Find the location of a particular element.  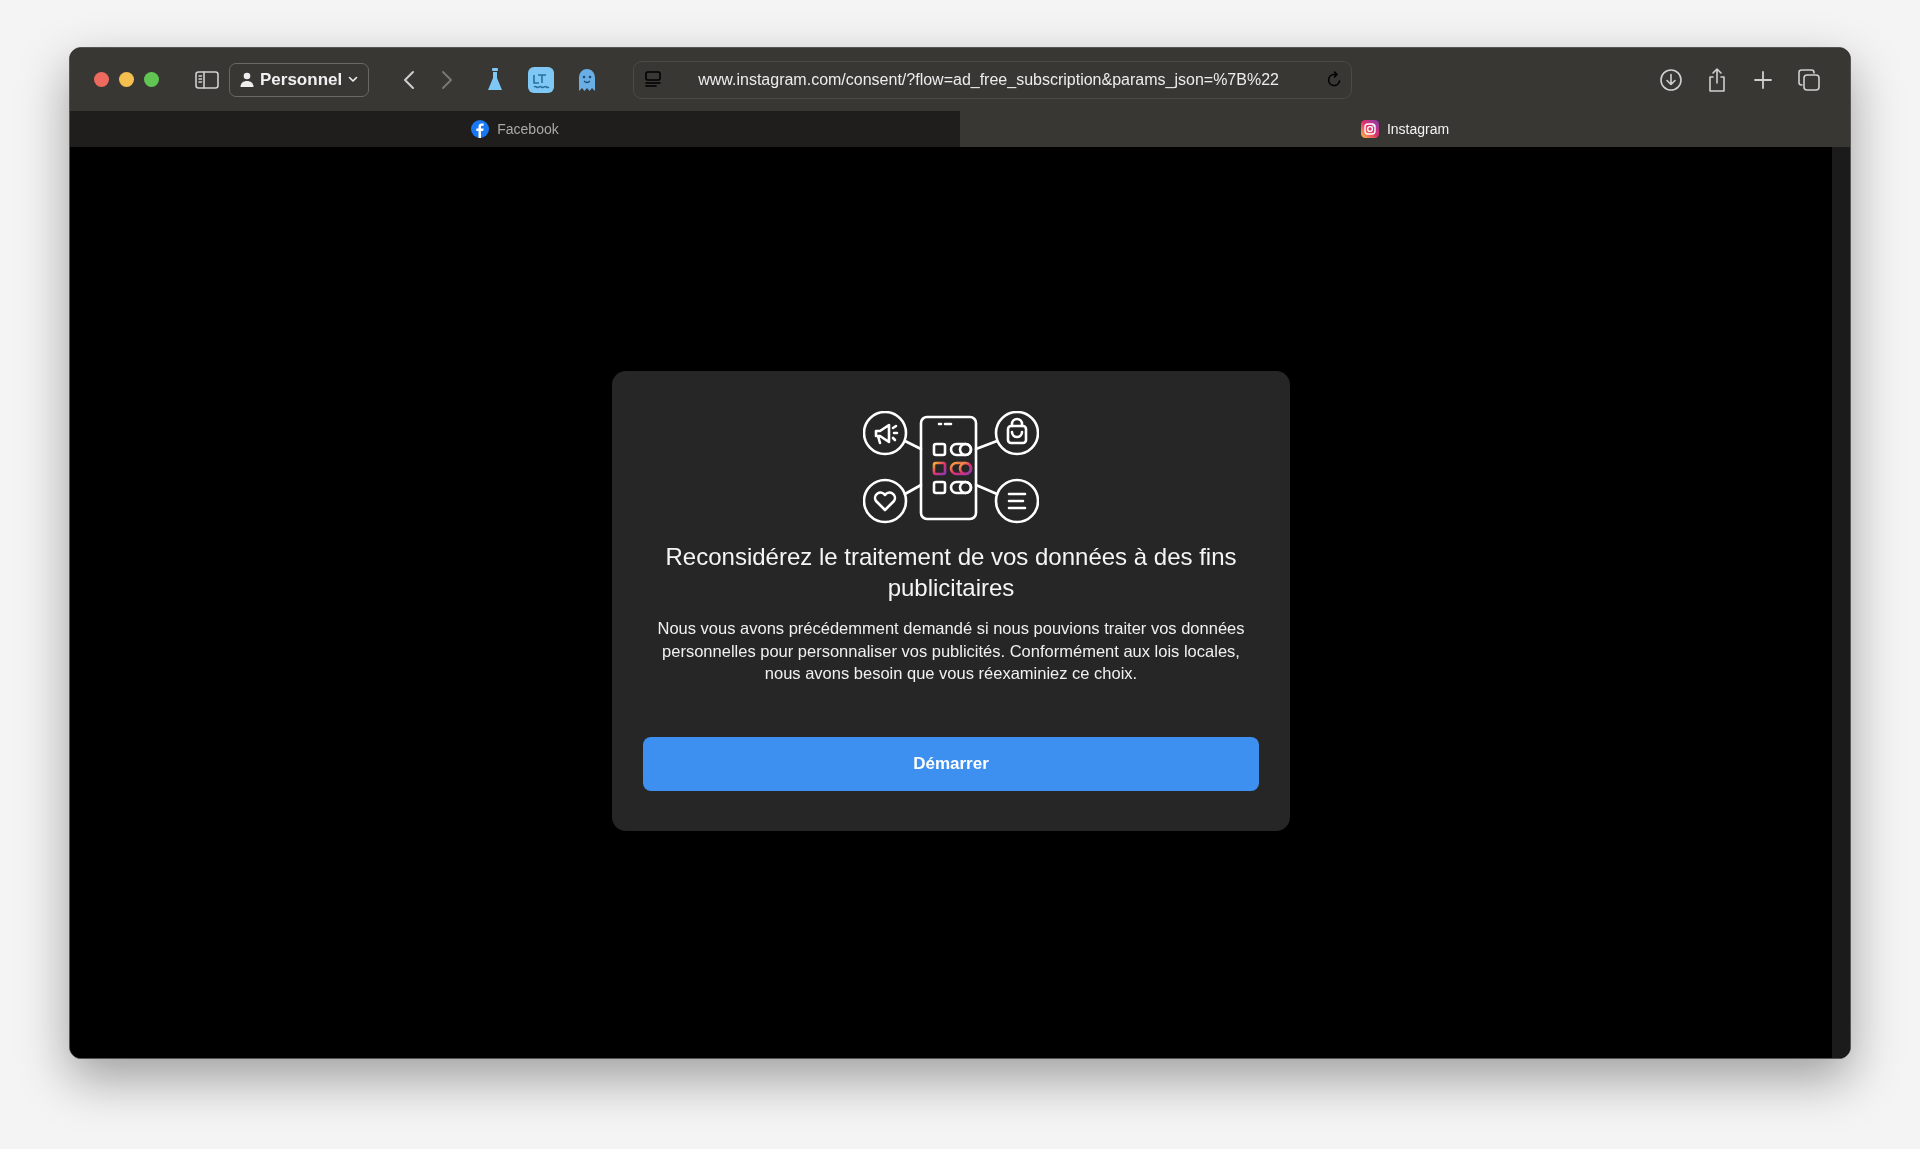

close-button is located at coordinates (101, 79).